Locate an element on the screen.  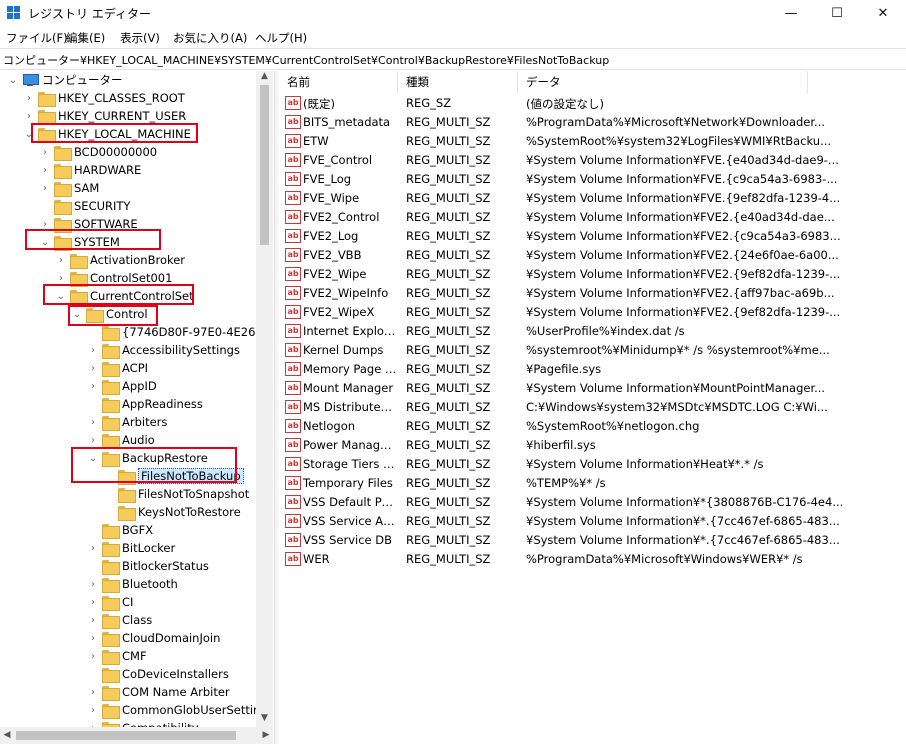
tree-item: › CMF is located at coordinates (116, 656).